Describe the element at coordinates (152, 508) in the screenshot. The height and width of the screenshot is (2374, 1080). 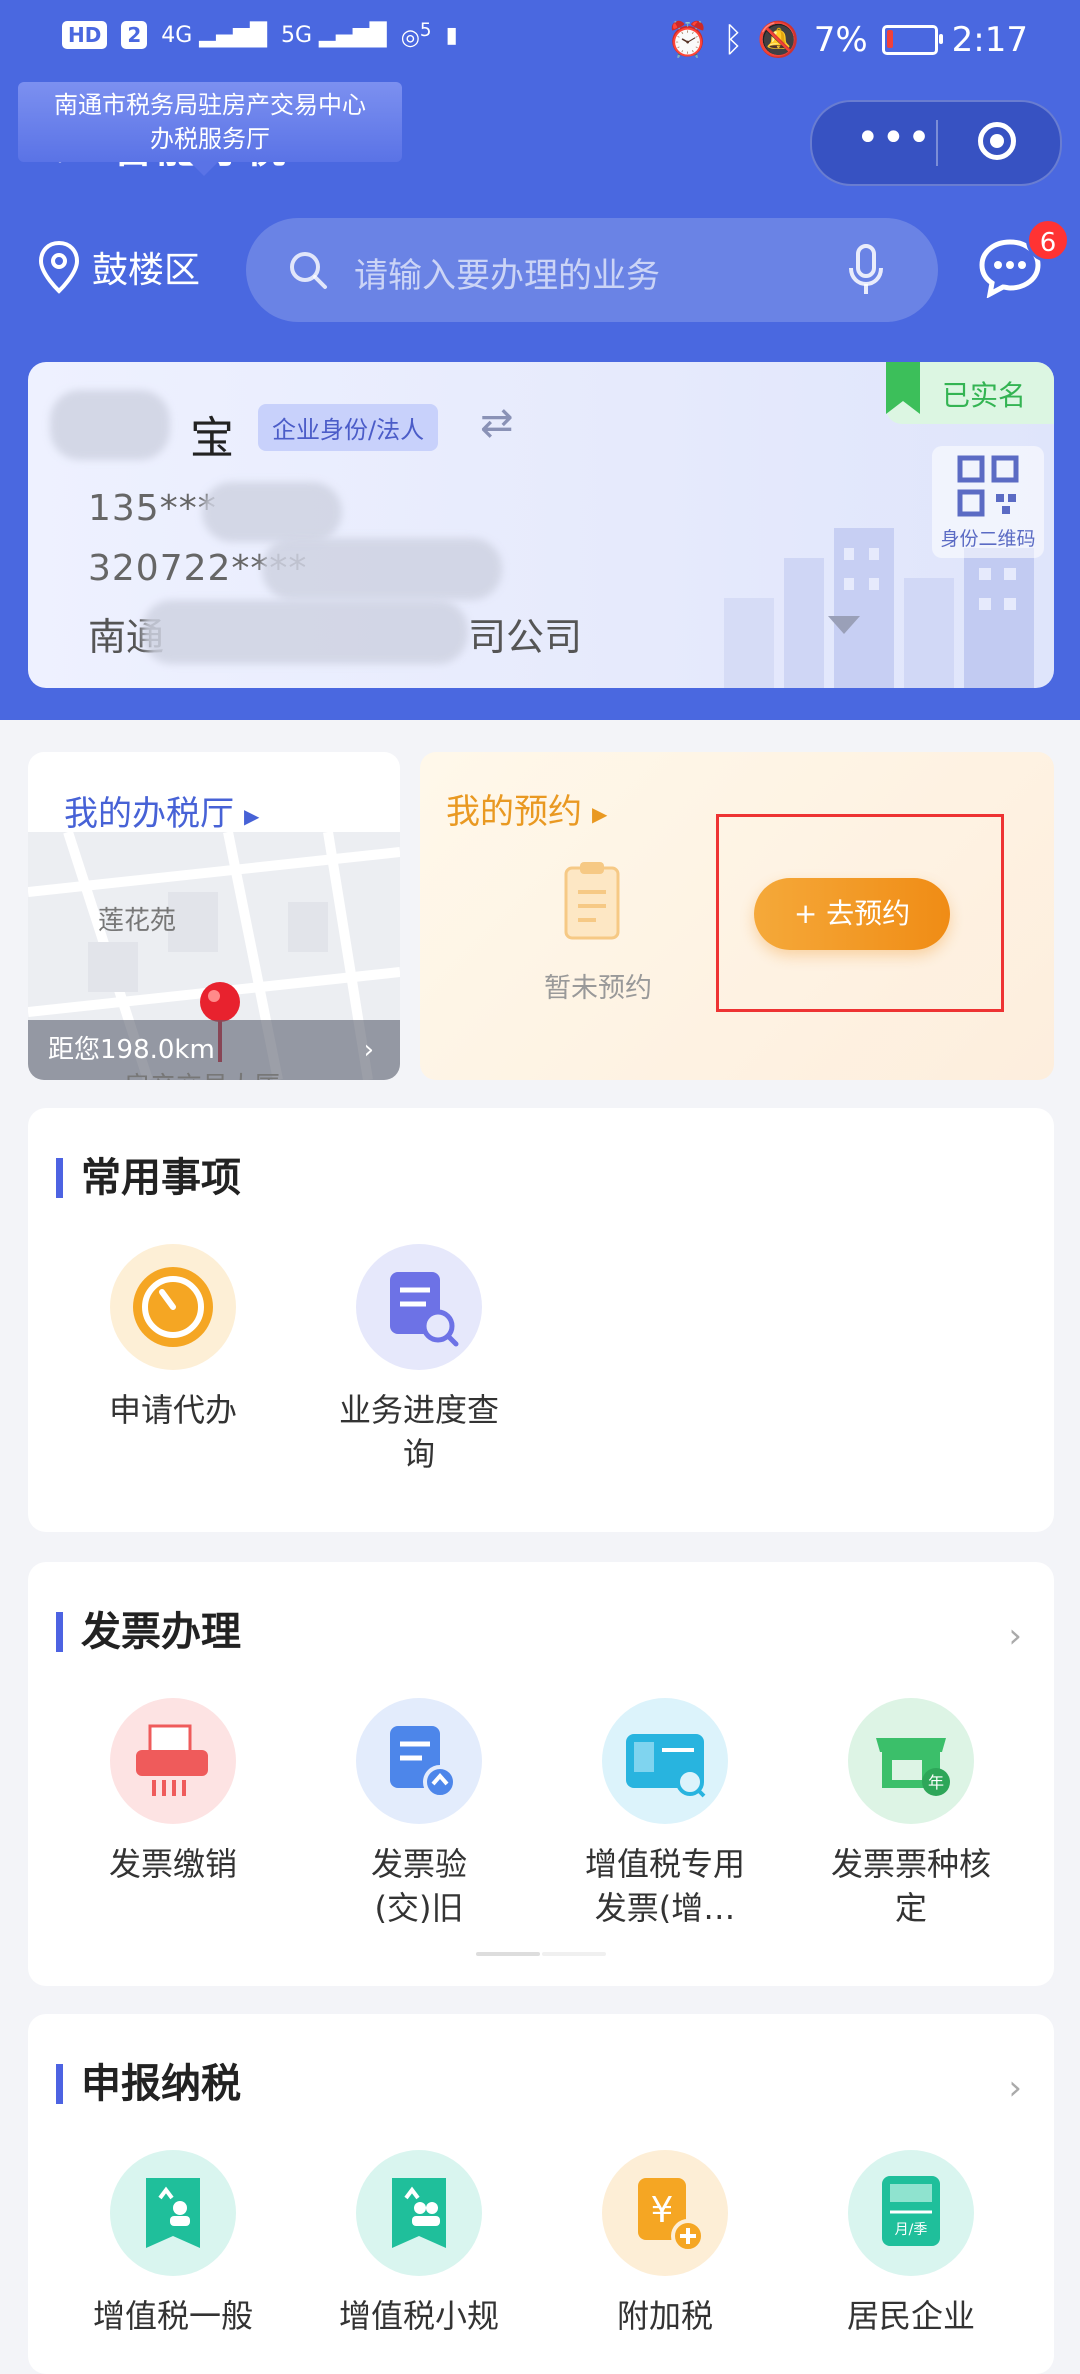
I see `phone-number: 135***` at that location.